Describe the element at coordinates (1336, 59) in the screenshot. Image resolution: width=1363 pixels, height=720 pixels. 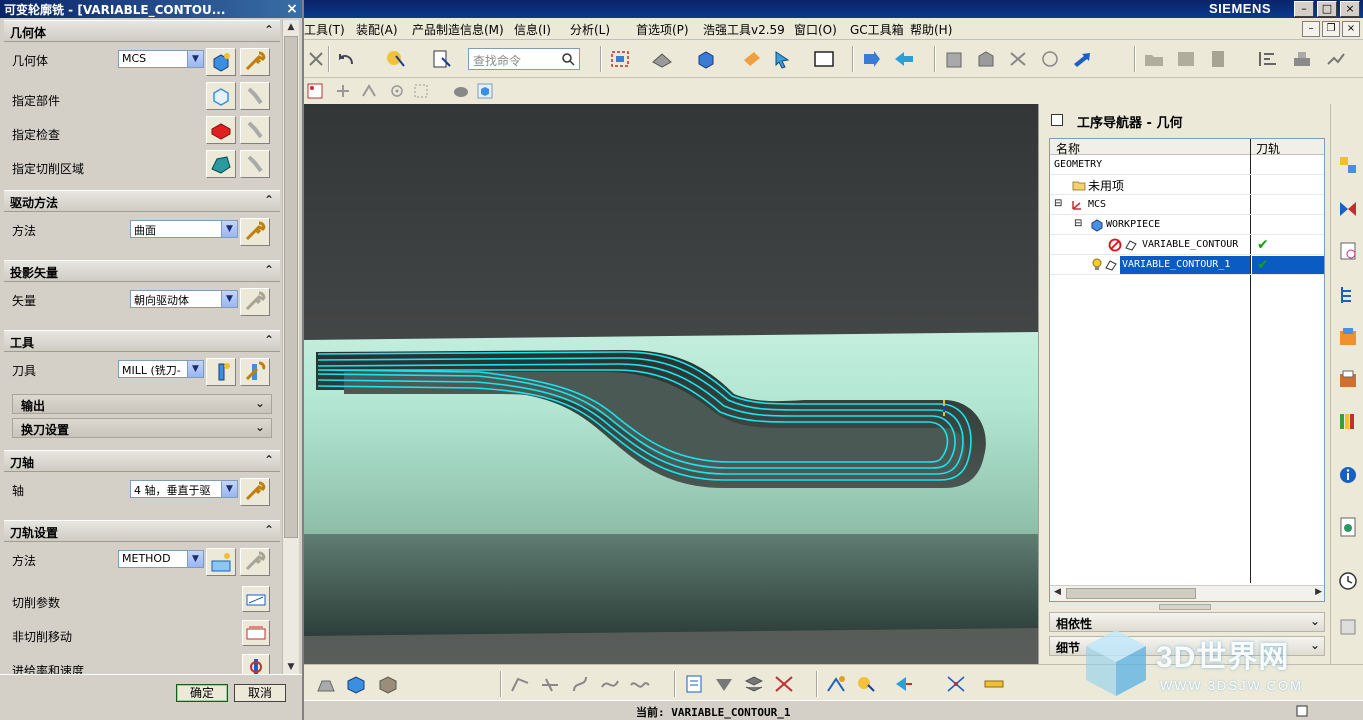
I see `tool-path-icon` at that location.